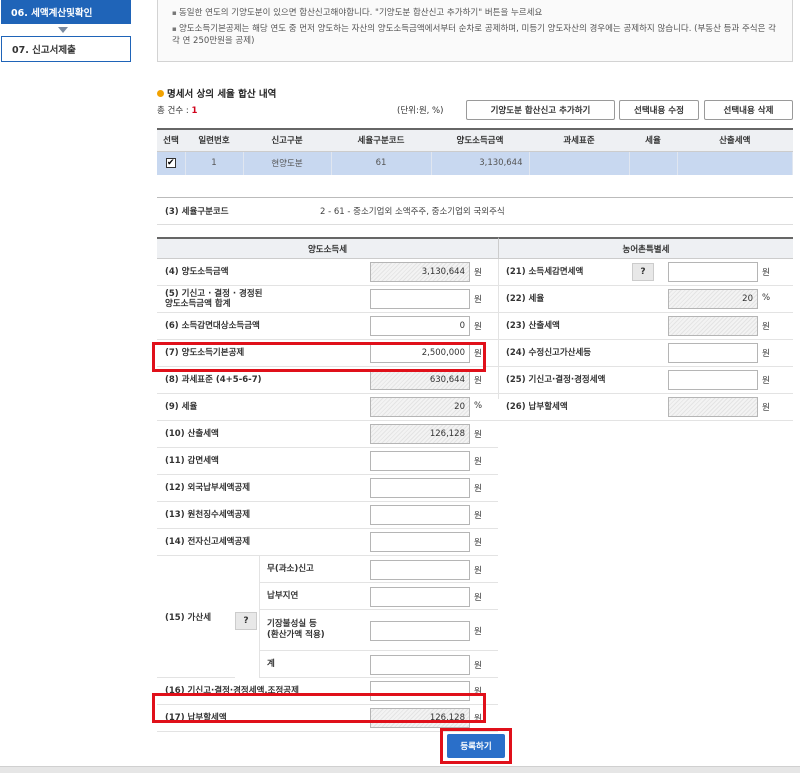 The height and width of the screenshot is (773, 800). What do you see at coordinates (212, 326) in the screenshot?
I see `field-label: (6) 소득감면대상소득금액` at bounding box center [212, 326].